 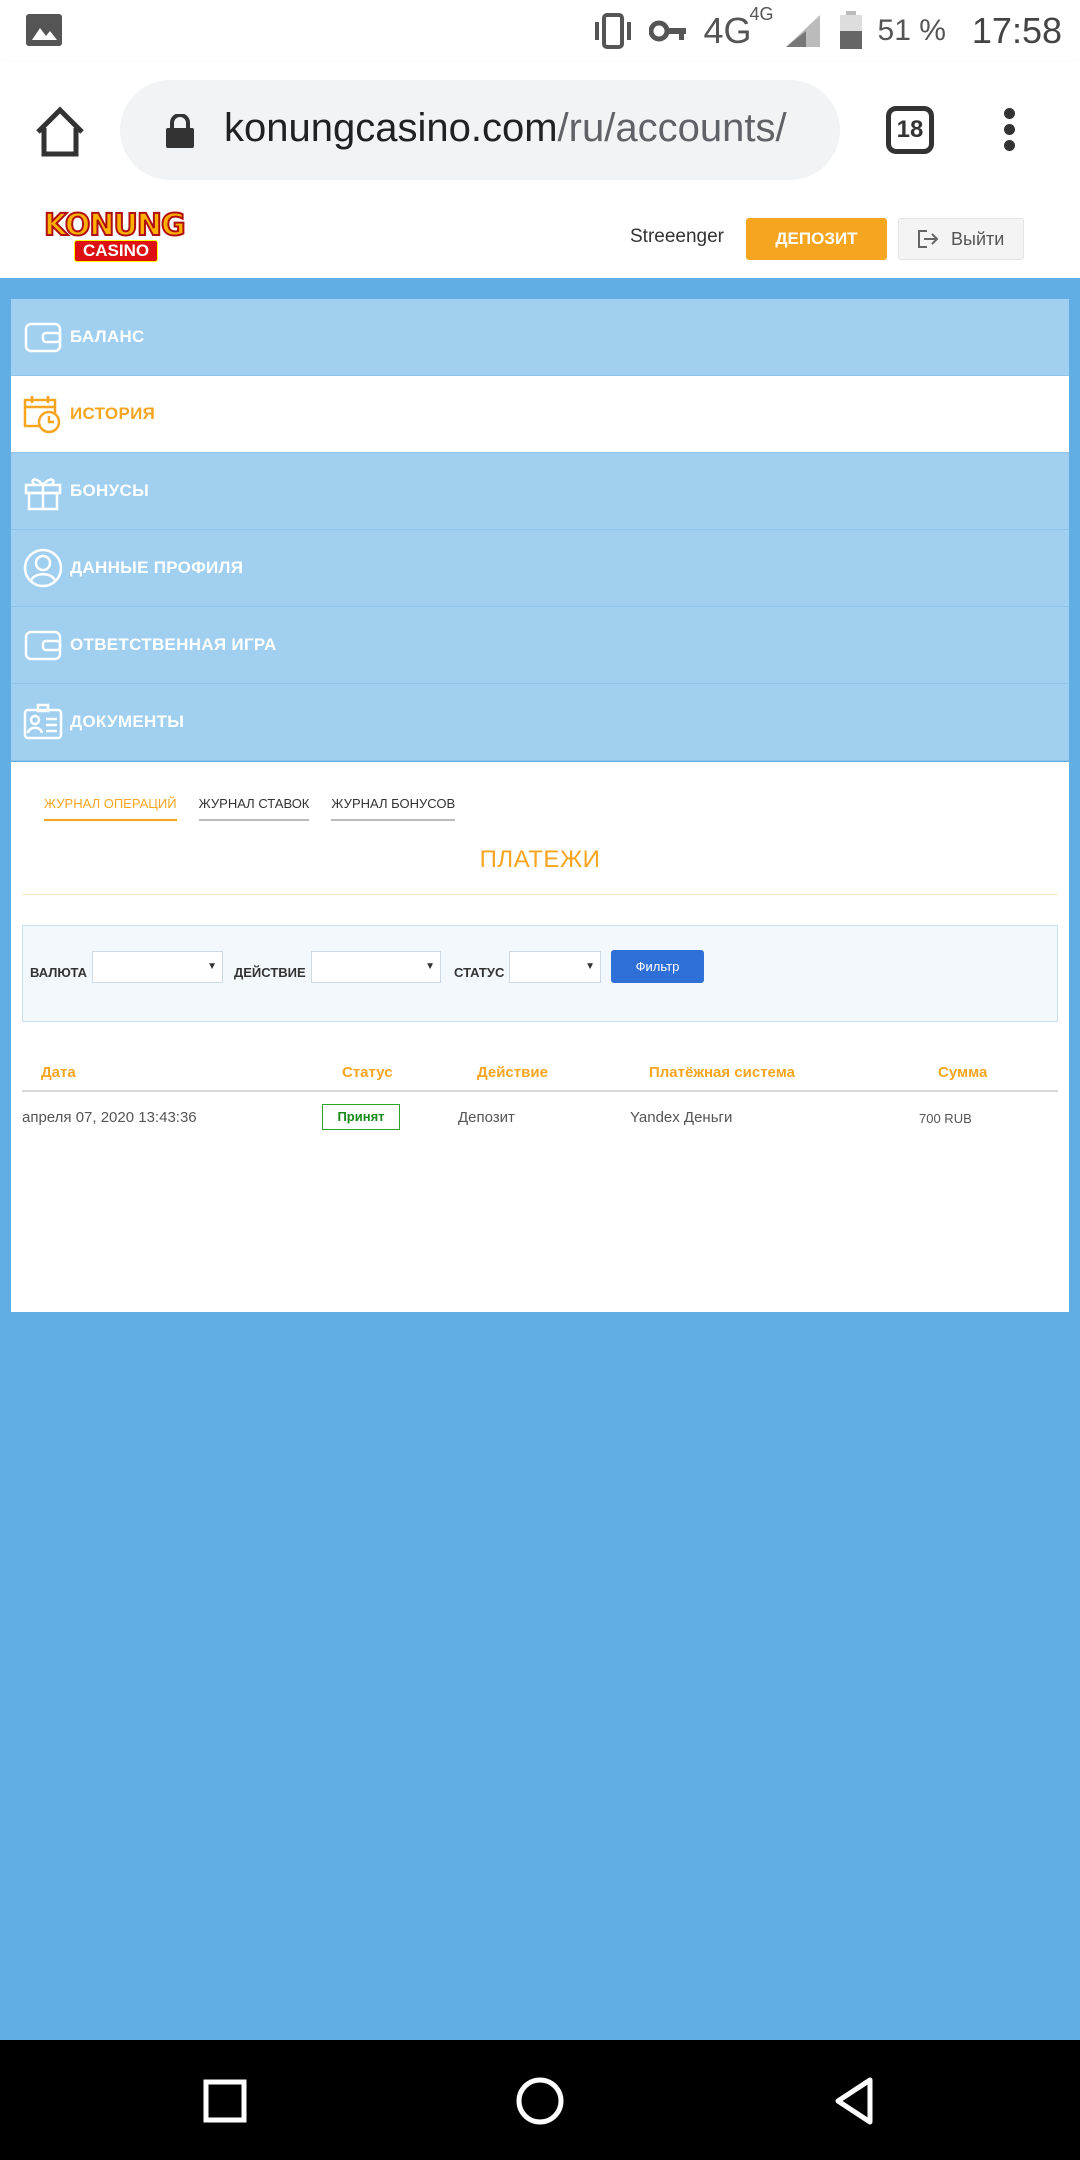 I want to click on signal-icon, so click(x=802, y=31).